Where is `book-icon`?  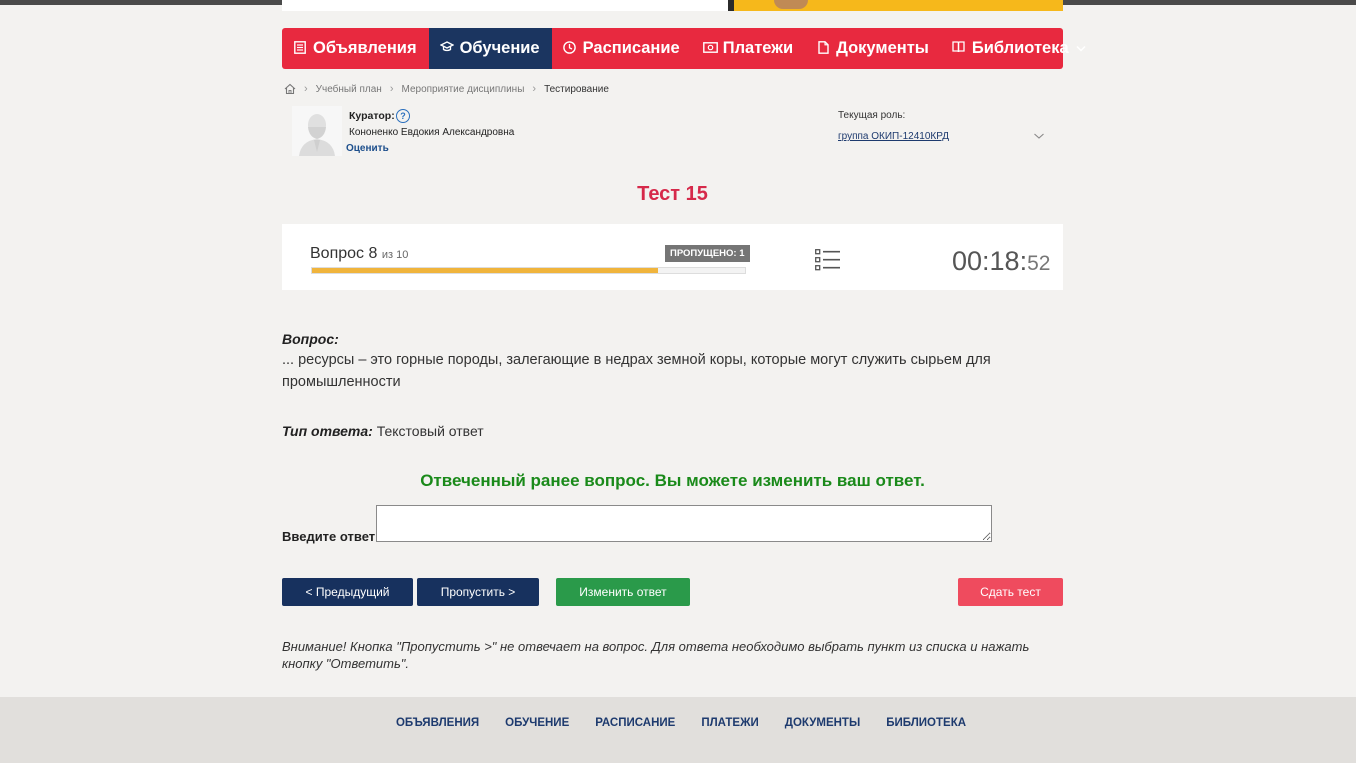
book-icon is located at coordinates (959, 48).